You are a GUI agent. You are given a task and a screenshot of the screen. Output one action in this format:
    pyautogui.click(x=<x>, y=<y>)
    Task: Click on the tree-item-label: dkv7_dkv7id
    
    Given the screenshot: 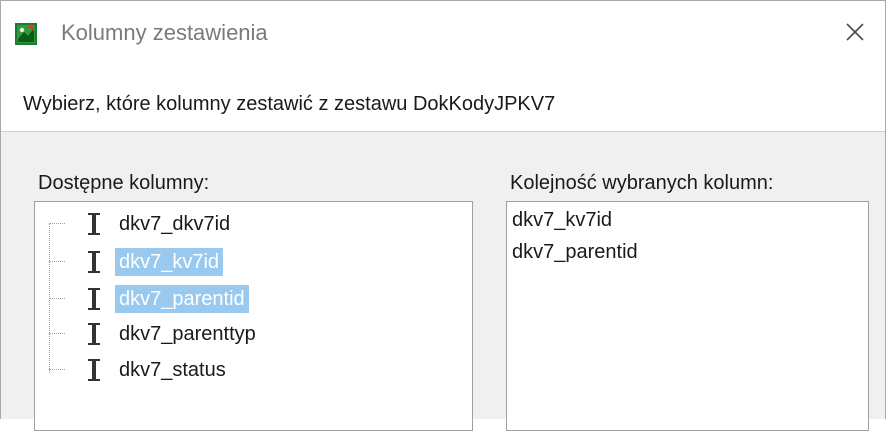 What is the action you would take?
    pyautogui.click(x=175, y=224)
    